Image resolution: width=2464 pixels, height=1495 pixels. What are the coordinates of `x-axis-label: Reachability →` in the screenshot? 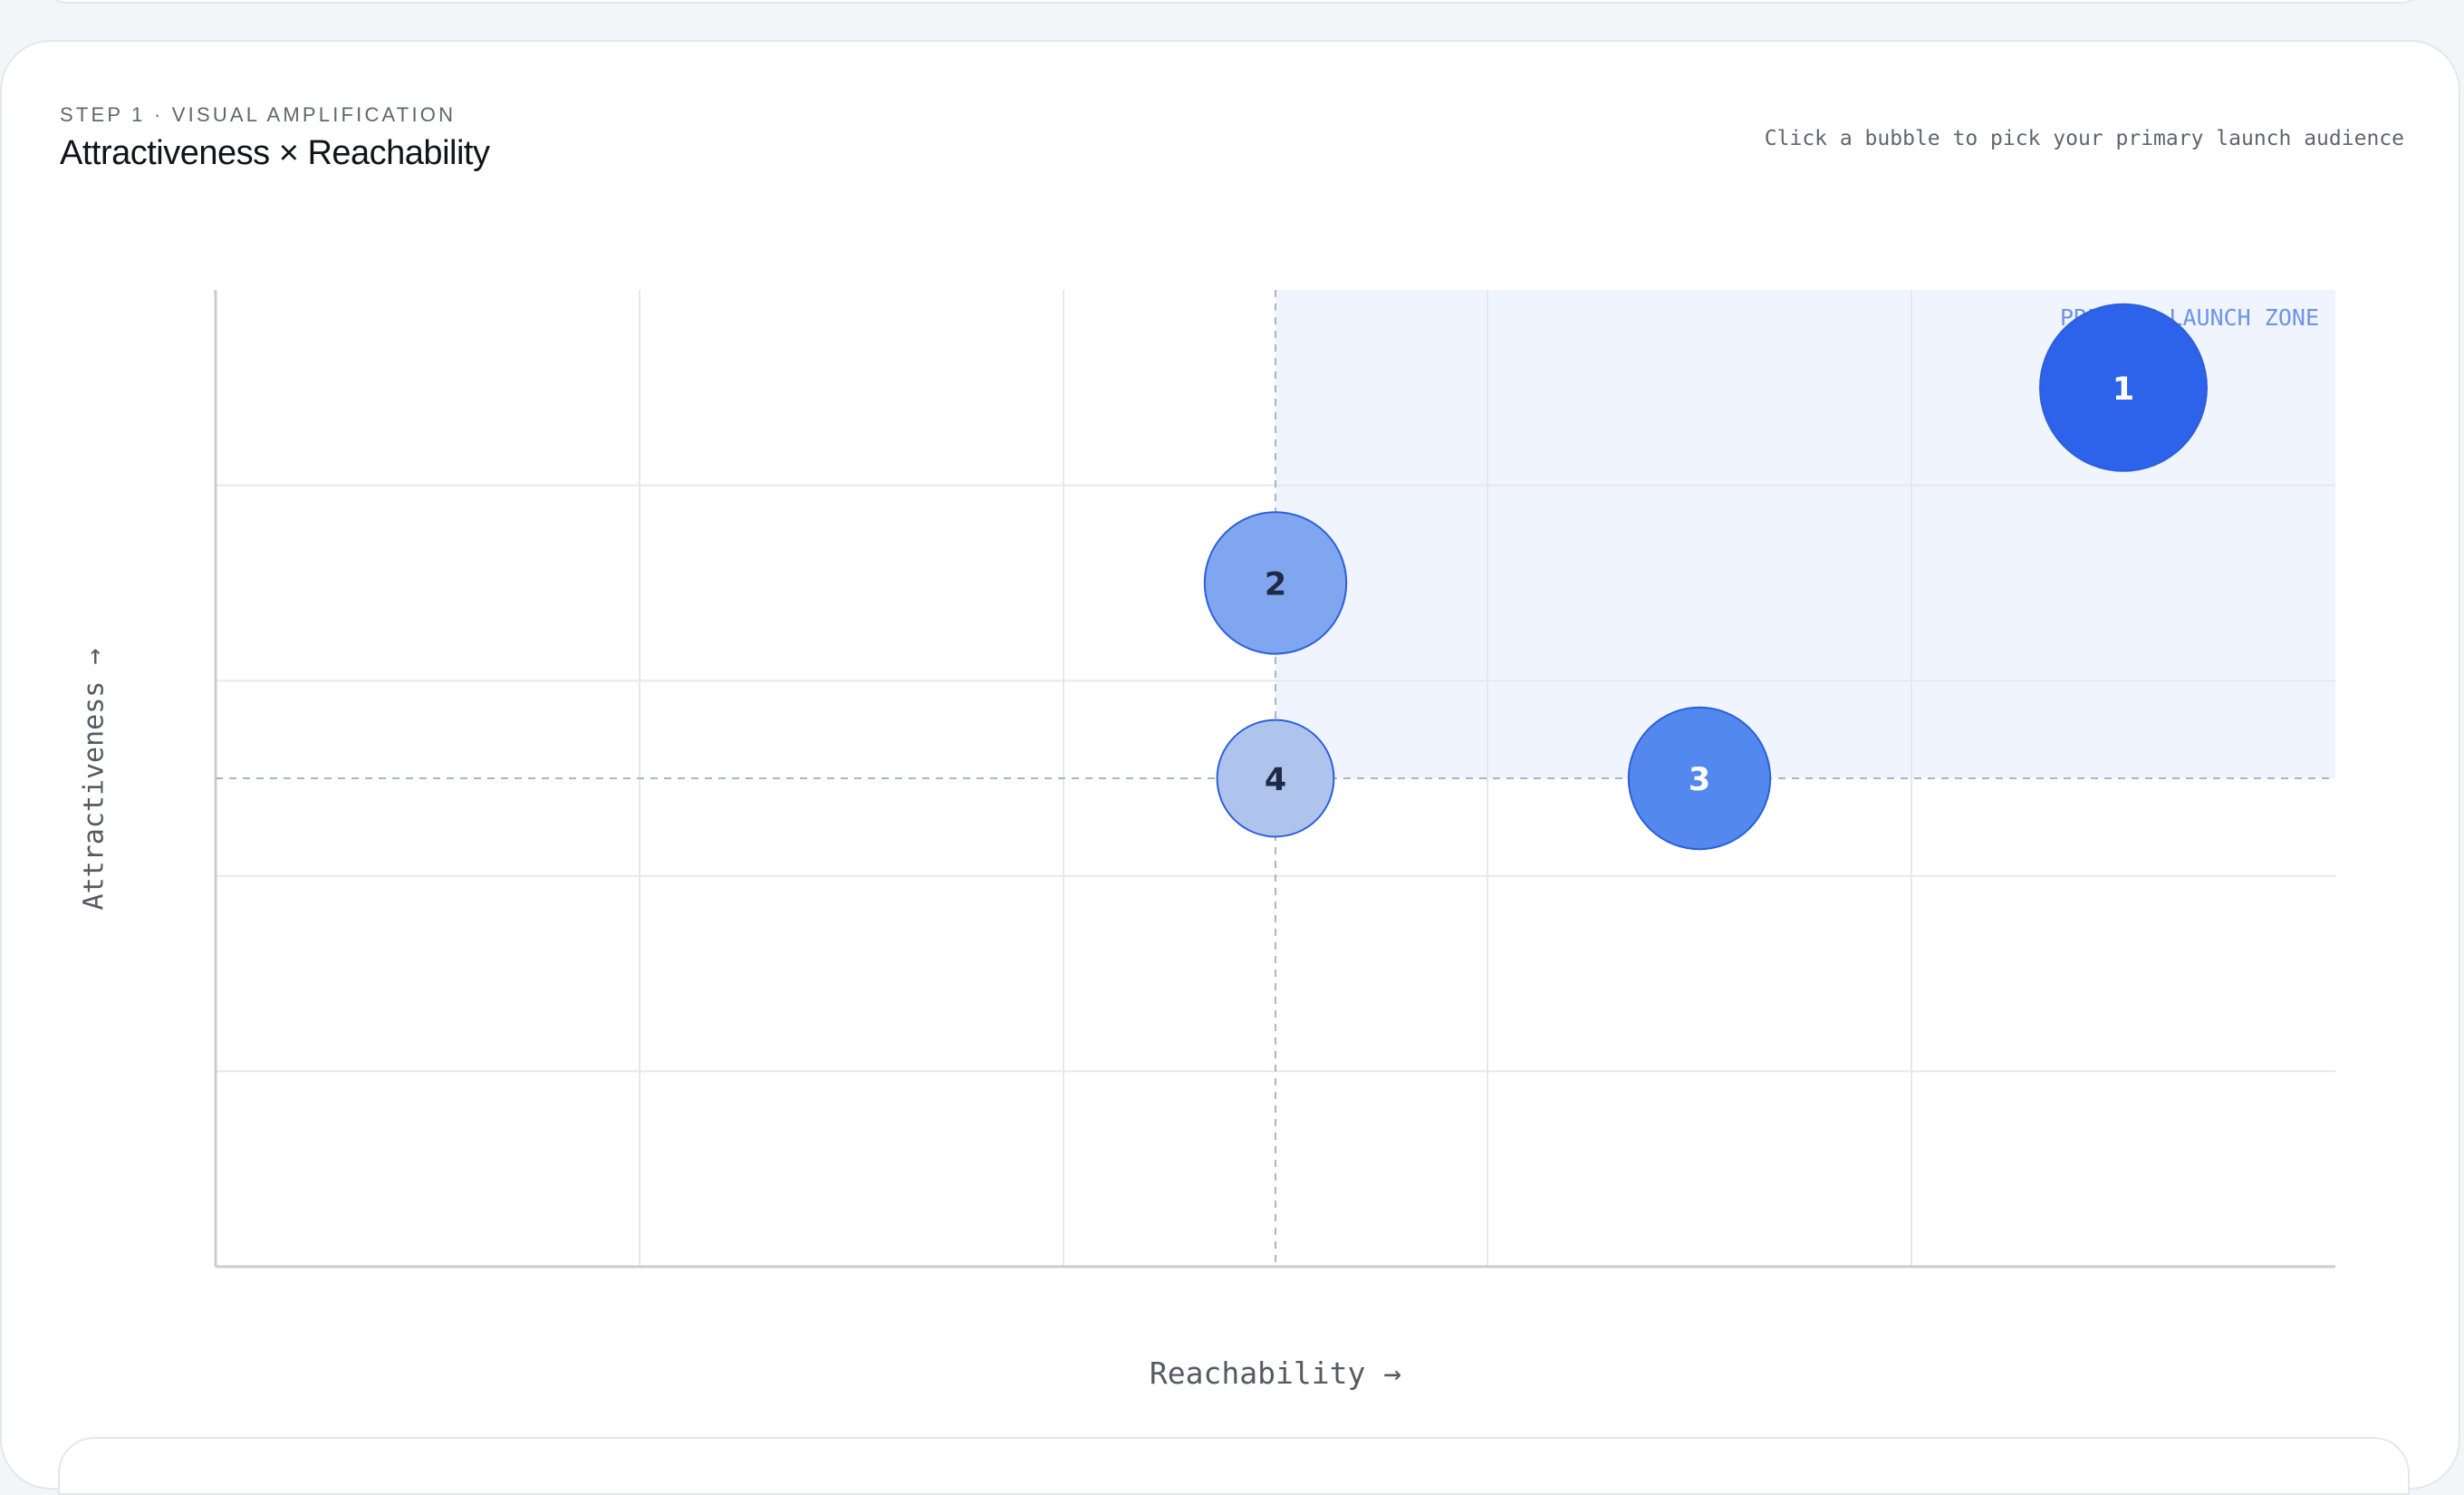 It's located at (1275, 1373).